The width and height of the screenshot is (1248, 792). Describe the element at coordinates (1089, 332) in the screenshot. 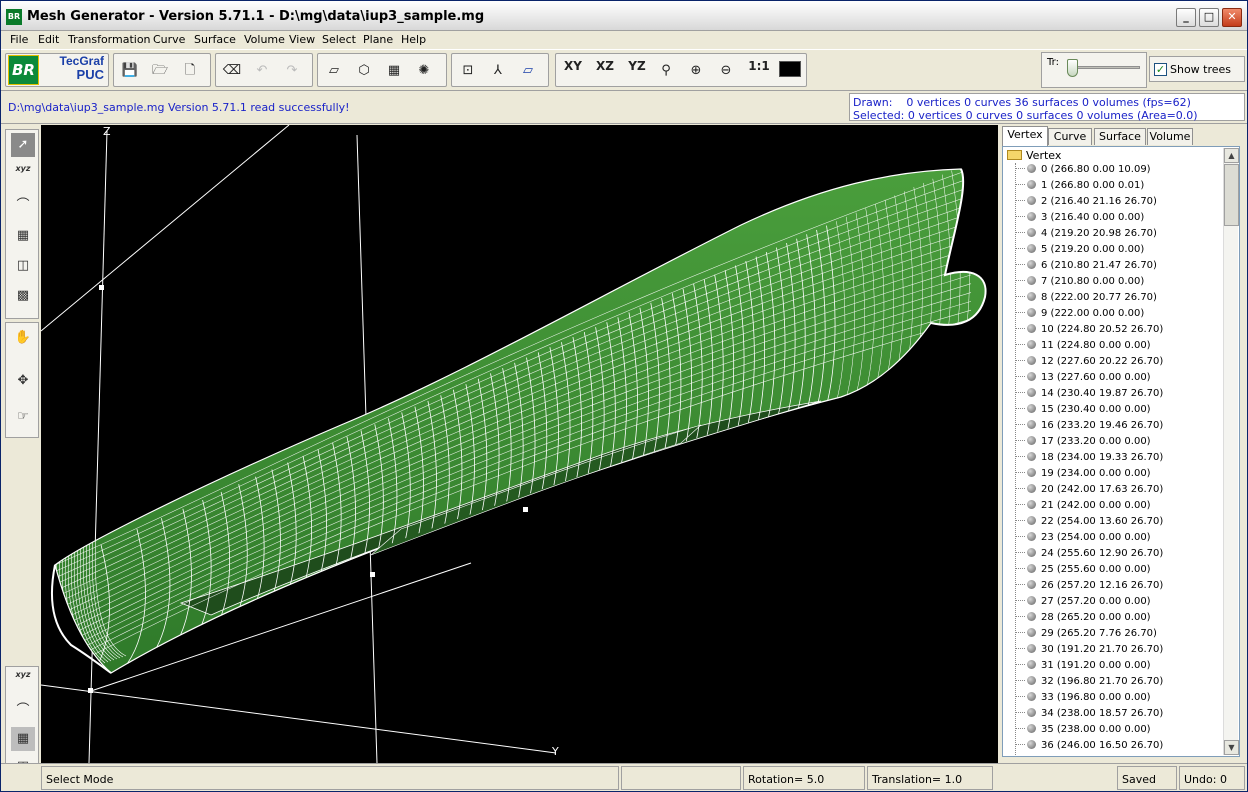

I see `tree-node-vertex: 10 (224.80 20.52 26.70)` at that location.